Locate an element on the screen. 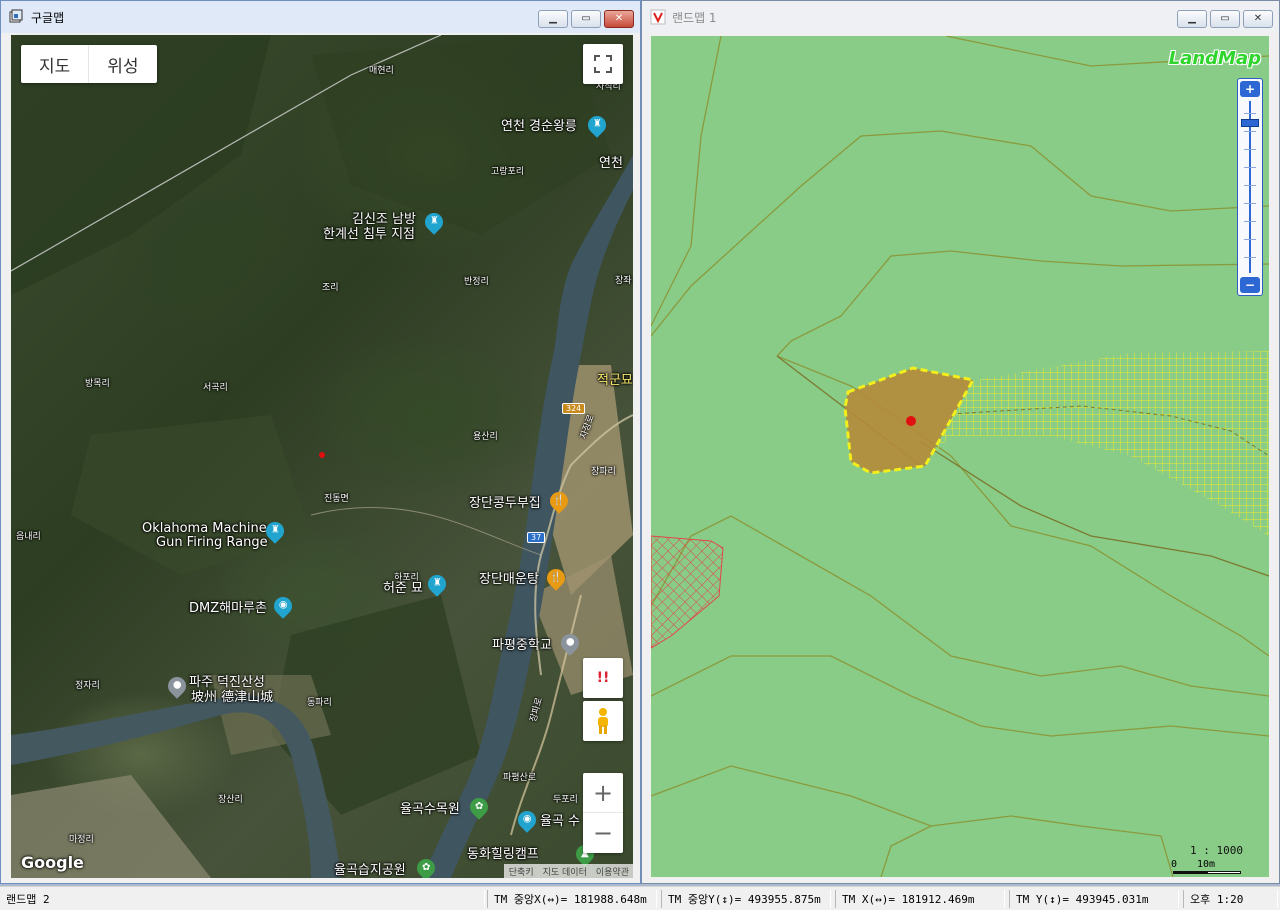  scale-label-start: 0 is located at coordinates (1174, 864).